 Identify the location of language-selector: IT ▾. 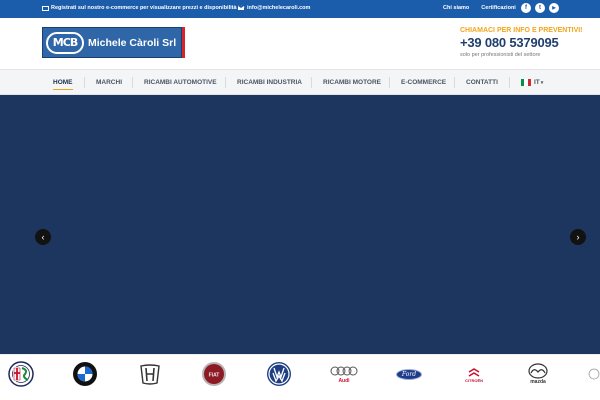
(532, 82).